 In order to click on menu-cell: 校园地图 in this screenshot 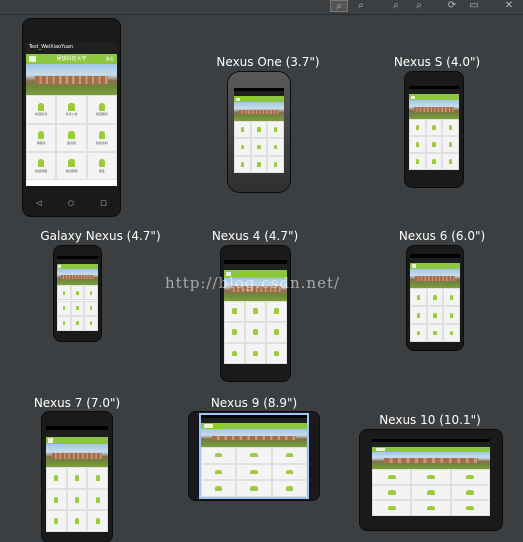, I will do `click(41, 166)`.